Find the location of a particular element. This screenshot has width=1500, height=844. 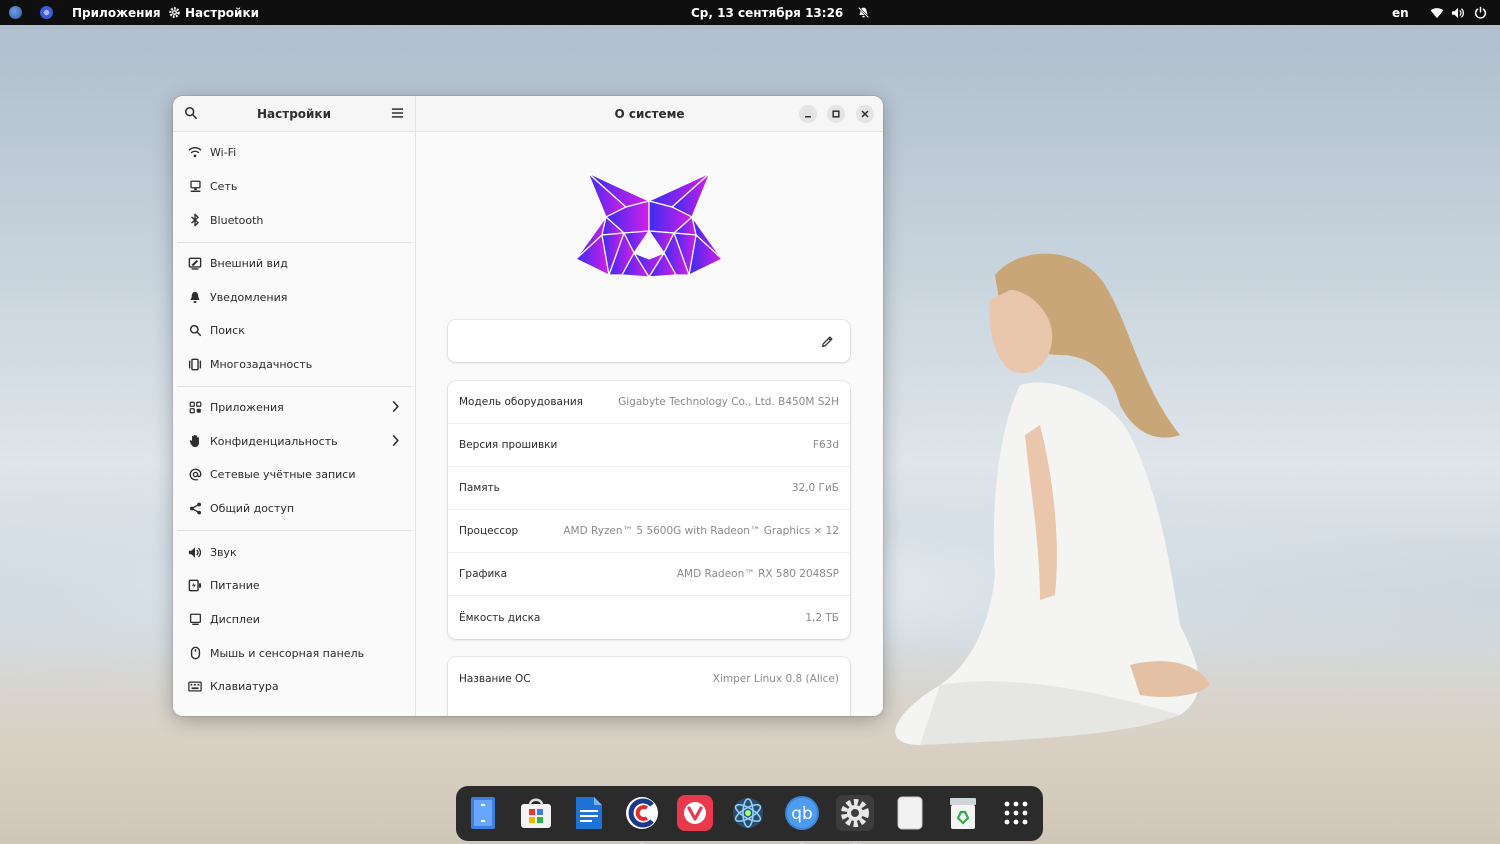

dock-text-editor is located at coordinates (589, 813).